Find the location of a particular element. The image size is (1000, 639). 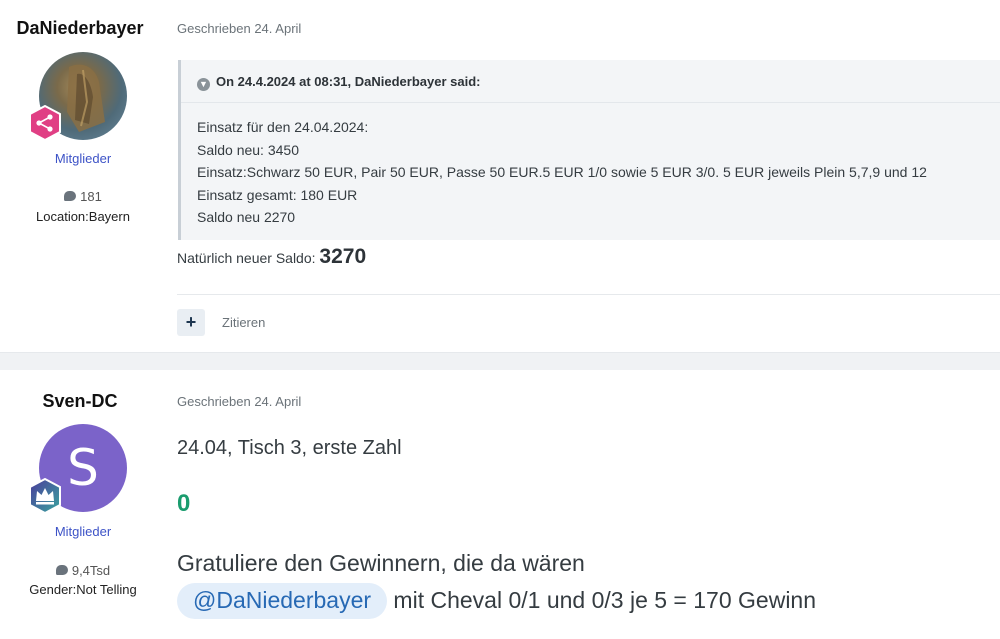

user-mention-link: @DaNiederbayer is located at coordinates (282, 601).